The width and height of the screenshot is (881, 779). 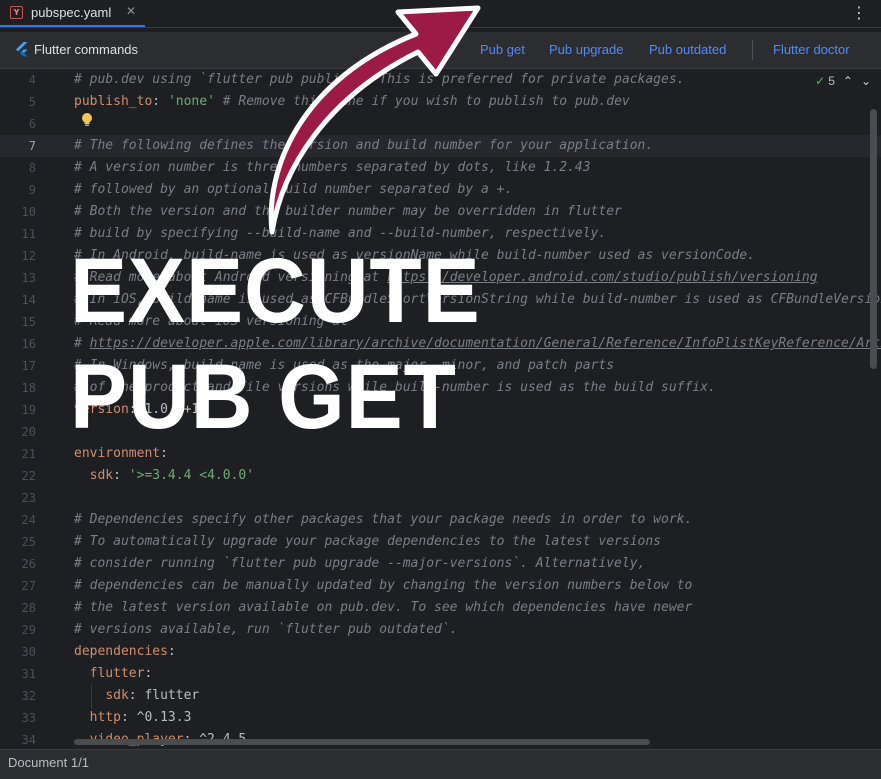 What do you see at coordinates (140, 717) in the screenshot?
I see `code-text: http: ^0.13.3` at bounding box center [140, 717].